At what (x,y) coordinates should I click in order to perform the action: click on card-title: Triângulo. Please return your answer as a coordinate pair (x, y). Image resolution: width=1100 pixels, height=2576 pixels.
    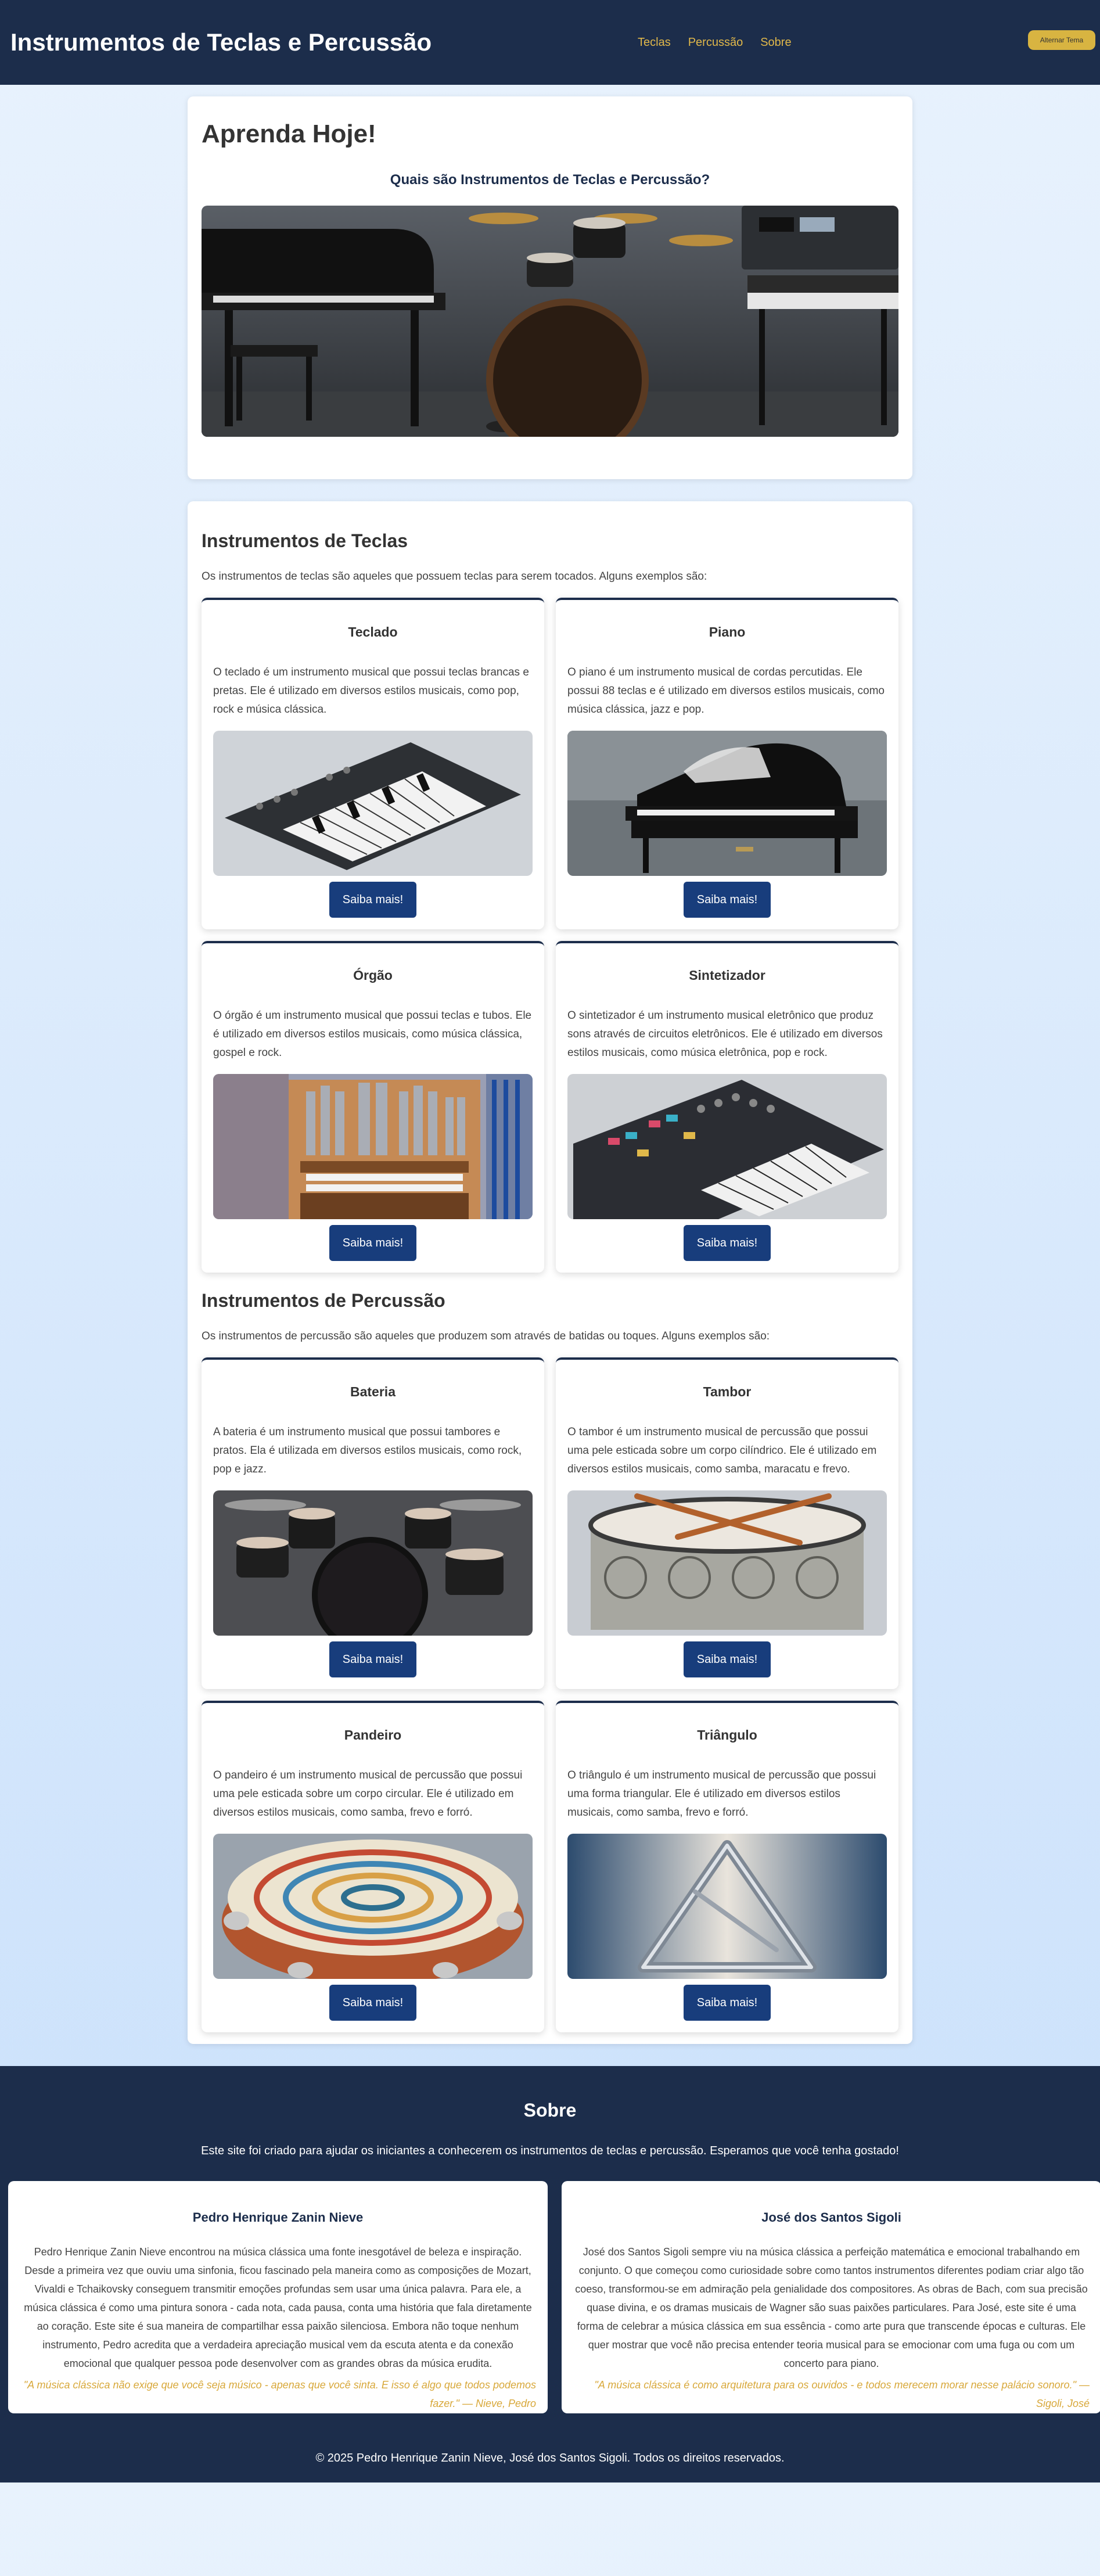
    Looking at the image, I should click on (727, 1735).